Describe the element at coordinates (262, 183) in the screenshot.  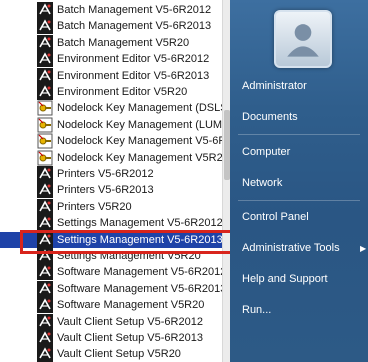
I see `menu-network: Network` at that location.